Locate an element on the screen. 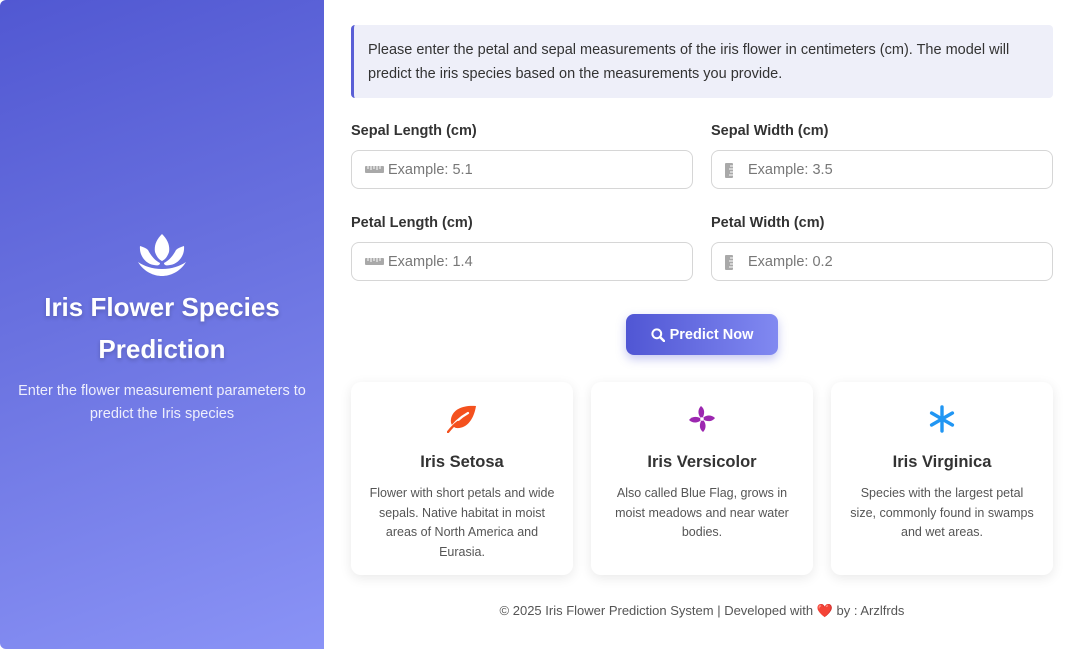 The image size is (1078, 649). petal-length-input is located at coordinates (533, 261).